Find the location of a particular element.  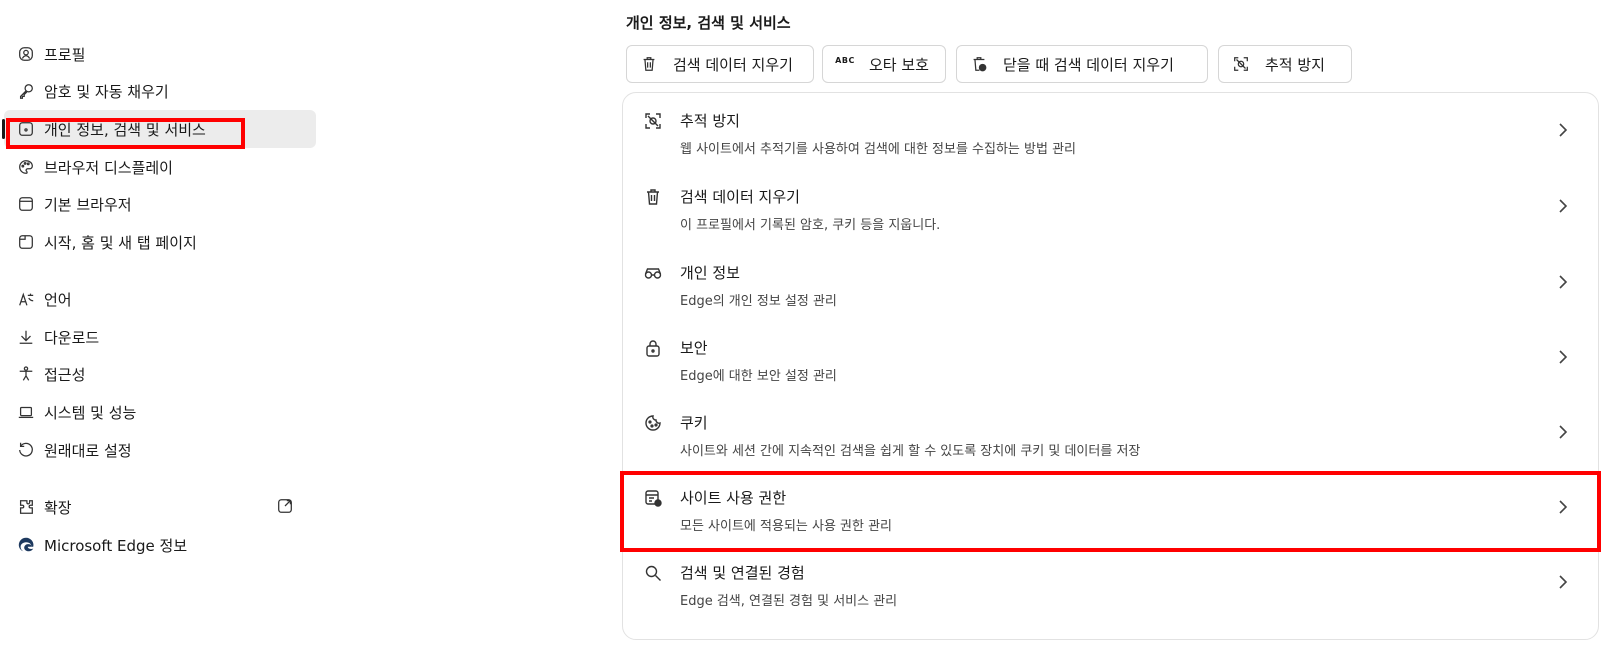

sidebar-item-label: 시스템 및 성능 is located at coordinates (90, 412).